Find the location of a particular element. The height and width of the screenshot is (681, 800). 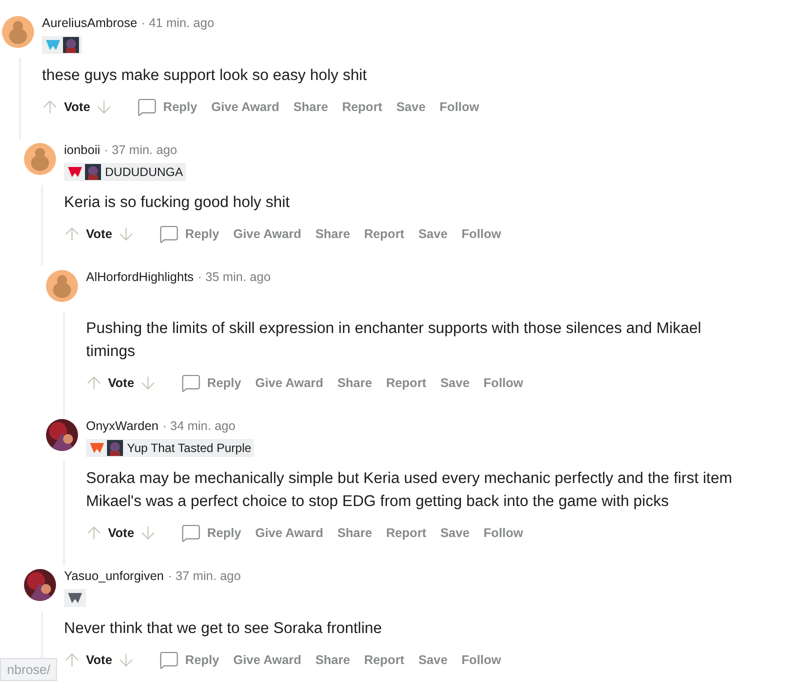

comment-text: Pushing the limits of skill expression in enchanter supports with those silences and Mikael timings is located at coordinates (394, 340).